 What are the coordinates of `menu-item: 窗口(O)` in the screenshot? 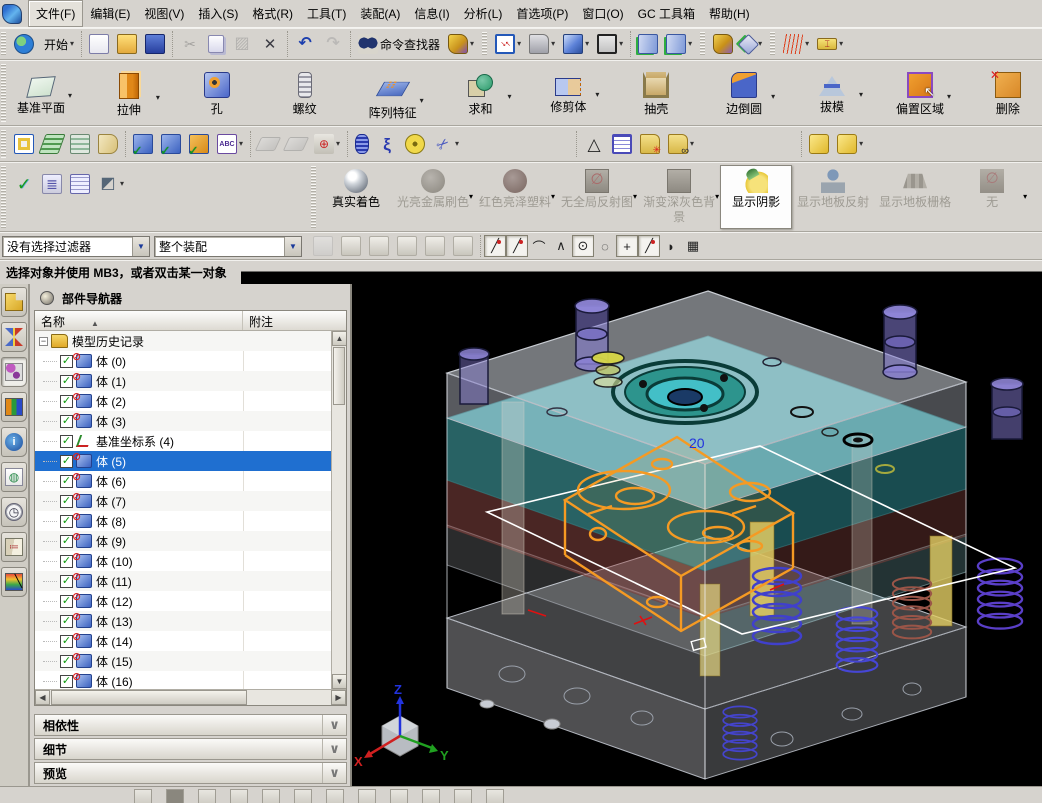 It's located at (602, 13).